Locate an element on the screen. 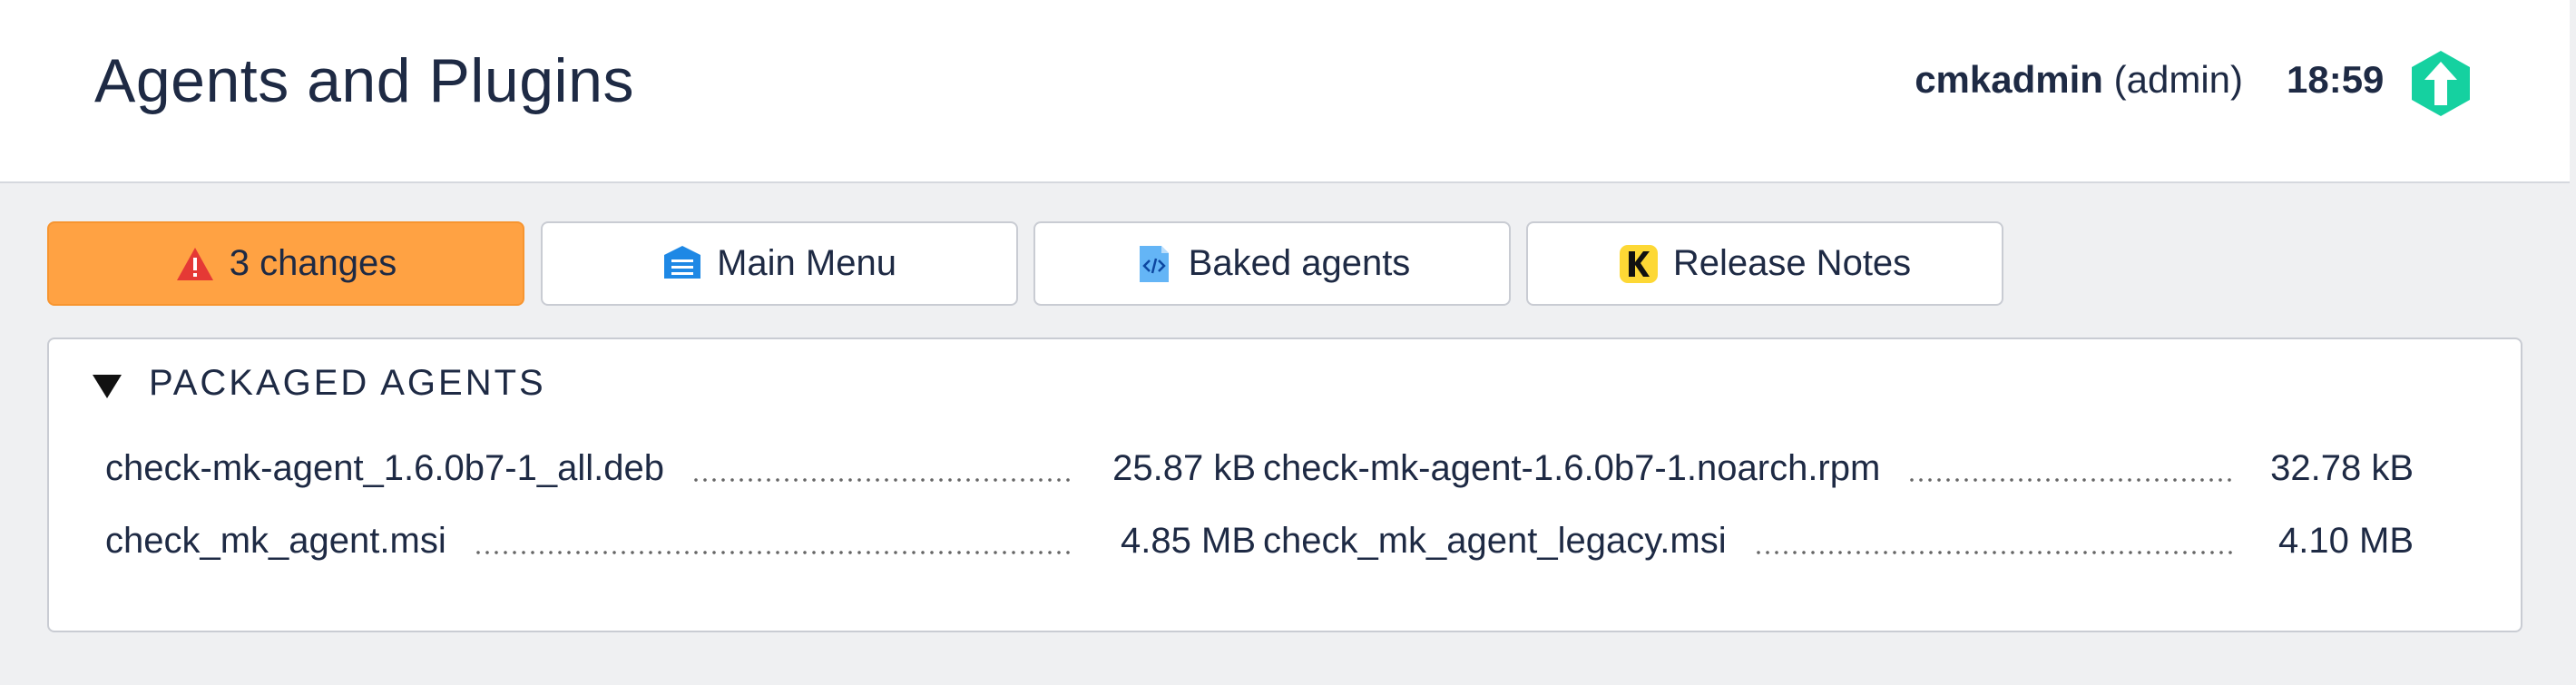 Image resolution: width=2576 pixels, height=685 pixels. file-link: check-mk-agent-1.6.0b7-1.noarch.rpm is located at coordinates (1571, 469).